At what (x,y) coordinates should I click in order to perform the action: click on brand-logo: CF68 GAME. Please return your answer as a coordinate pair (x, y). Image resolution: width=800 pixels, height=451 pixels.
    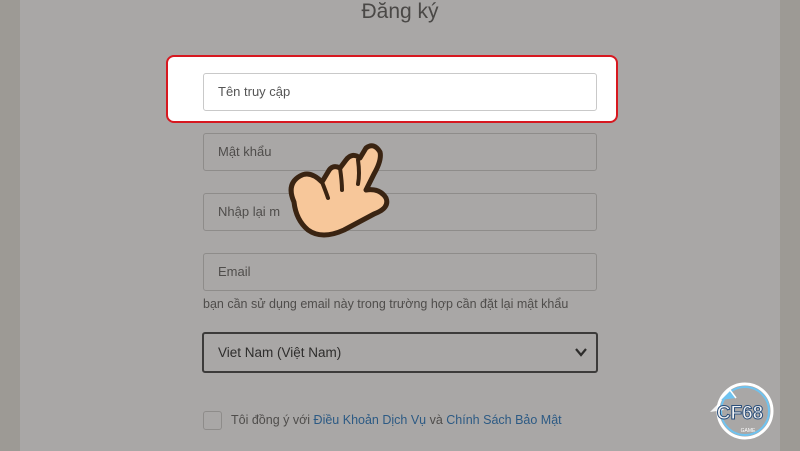
    Looking at the image, I should click on (740, 413).